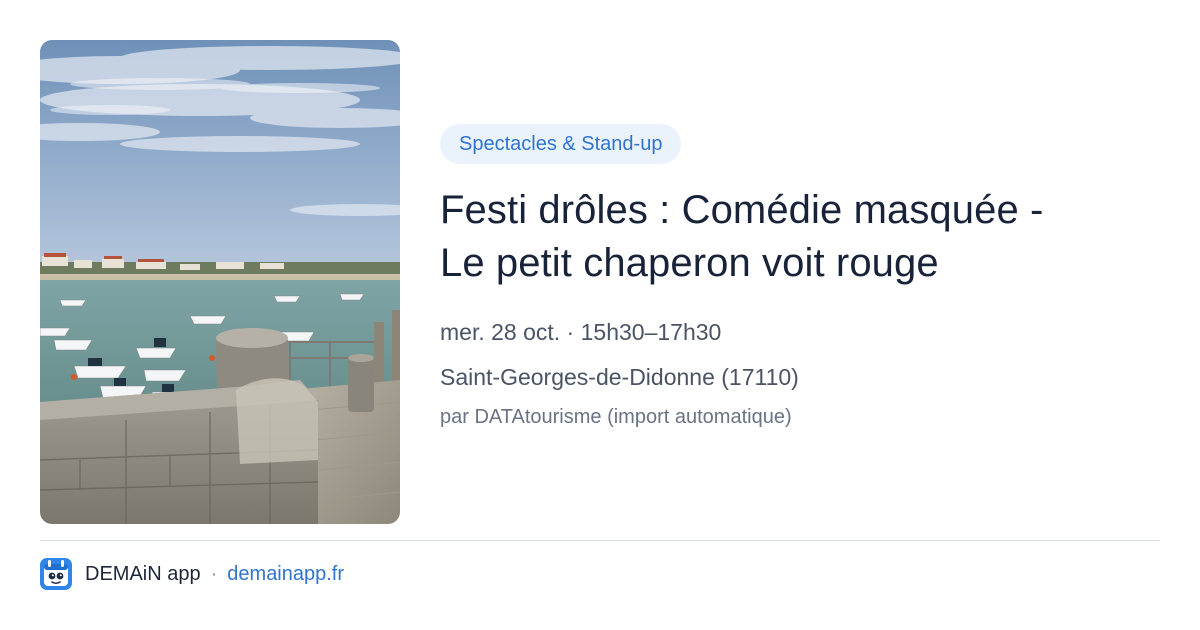 This screenshot has height=630, width=1200. What do you see at coordinates (742, 210) in the screenshot?
I see `event-title-line-1: Festi drôles : Comédie masquée -` at bounding box center [742, 210].